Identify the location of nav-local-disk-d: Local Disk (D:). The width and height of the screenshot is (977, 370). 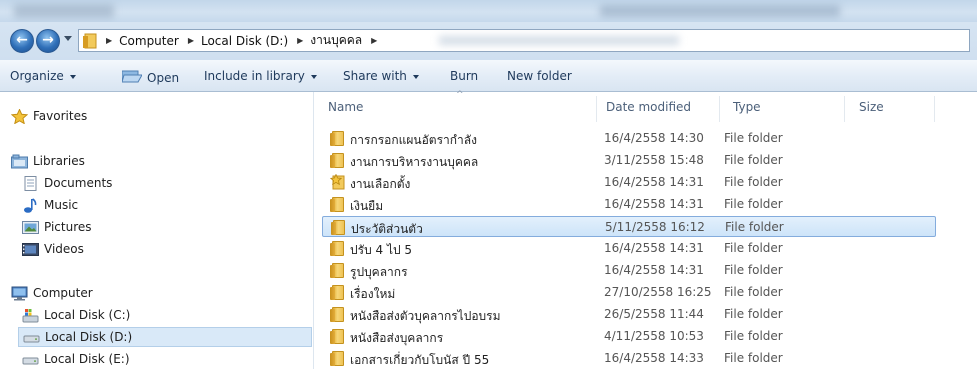
(165, 337).